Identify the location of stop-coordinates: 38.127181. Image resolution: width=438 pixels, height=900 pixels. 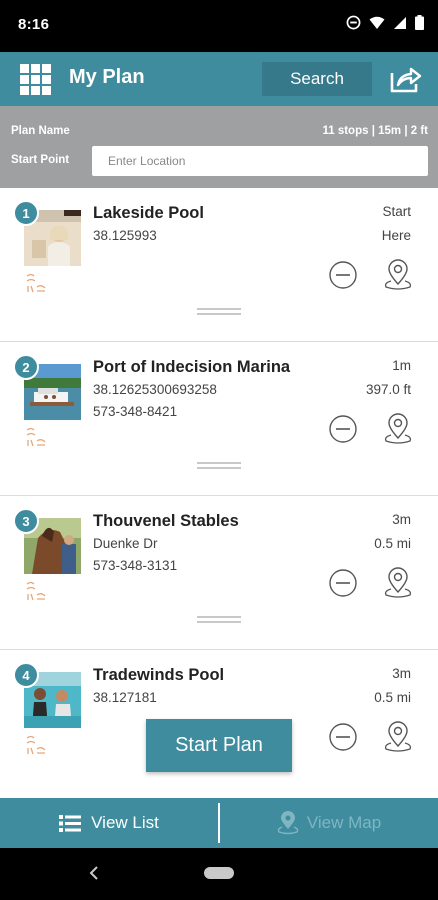
(125, 697).